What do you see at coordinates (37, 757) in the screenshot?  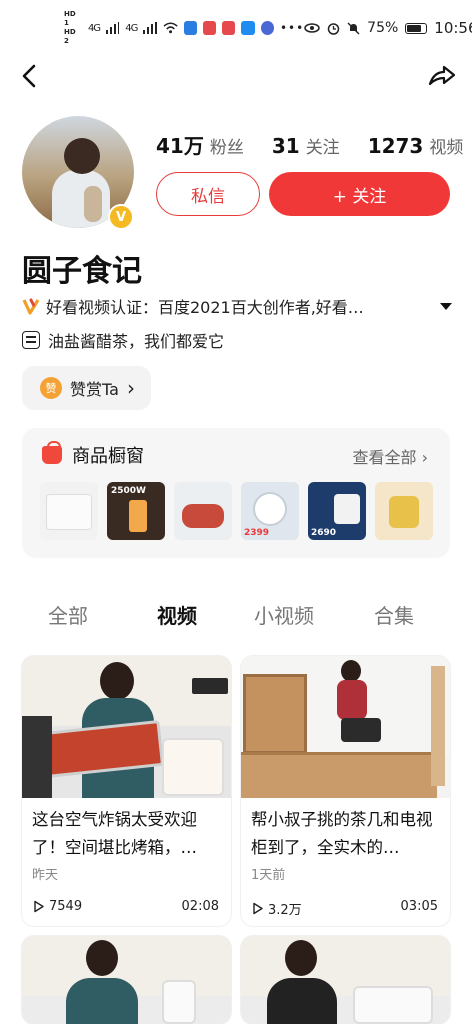 I see `thumb-stove` at bounding box center [37, 757].